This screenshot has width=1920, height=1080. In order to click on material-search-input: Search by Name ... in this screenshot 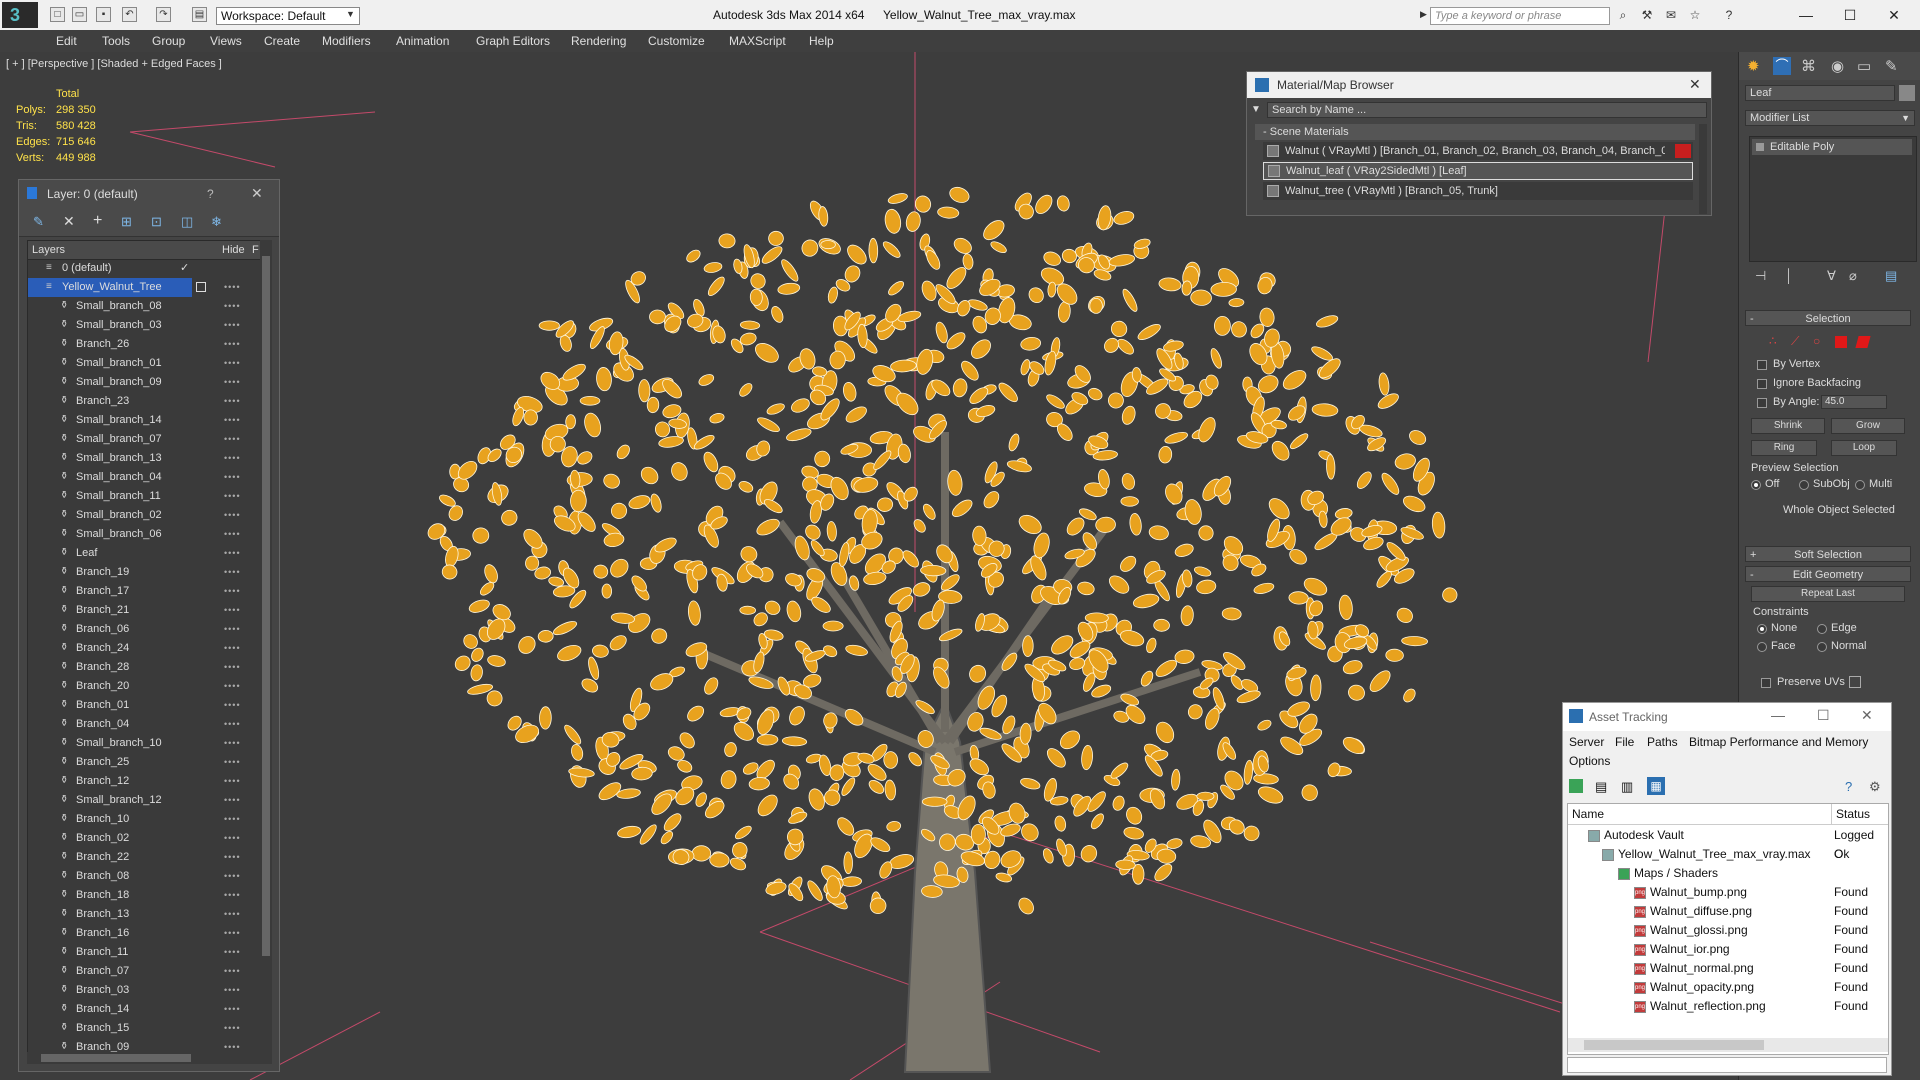, I will do `click(1487, 110)`.